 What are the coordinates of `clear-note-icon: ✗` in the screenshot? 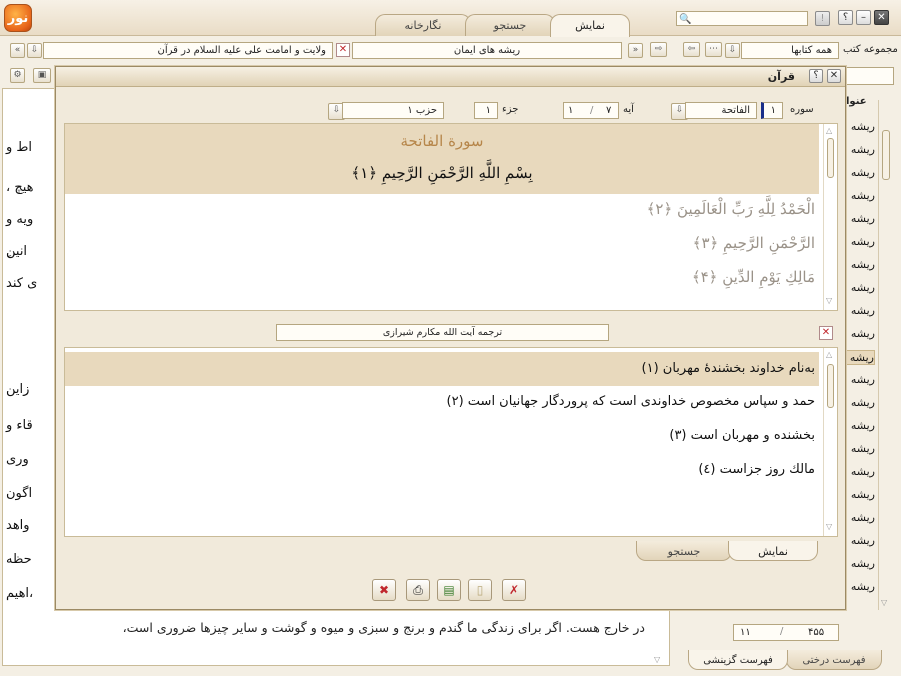 It's located at (514, 590).